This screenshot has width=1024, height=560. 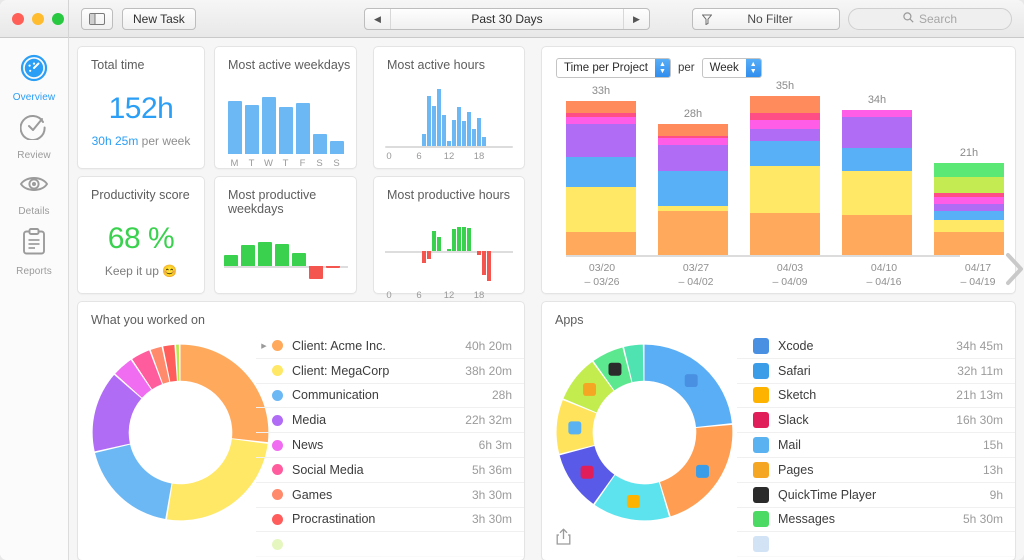 I want to click on sidebar-item-overview: Overview, so click(x=34, y=78).